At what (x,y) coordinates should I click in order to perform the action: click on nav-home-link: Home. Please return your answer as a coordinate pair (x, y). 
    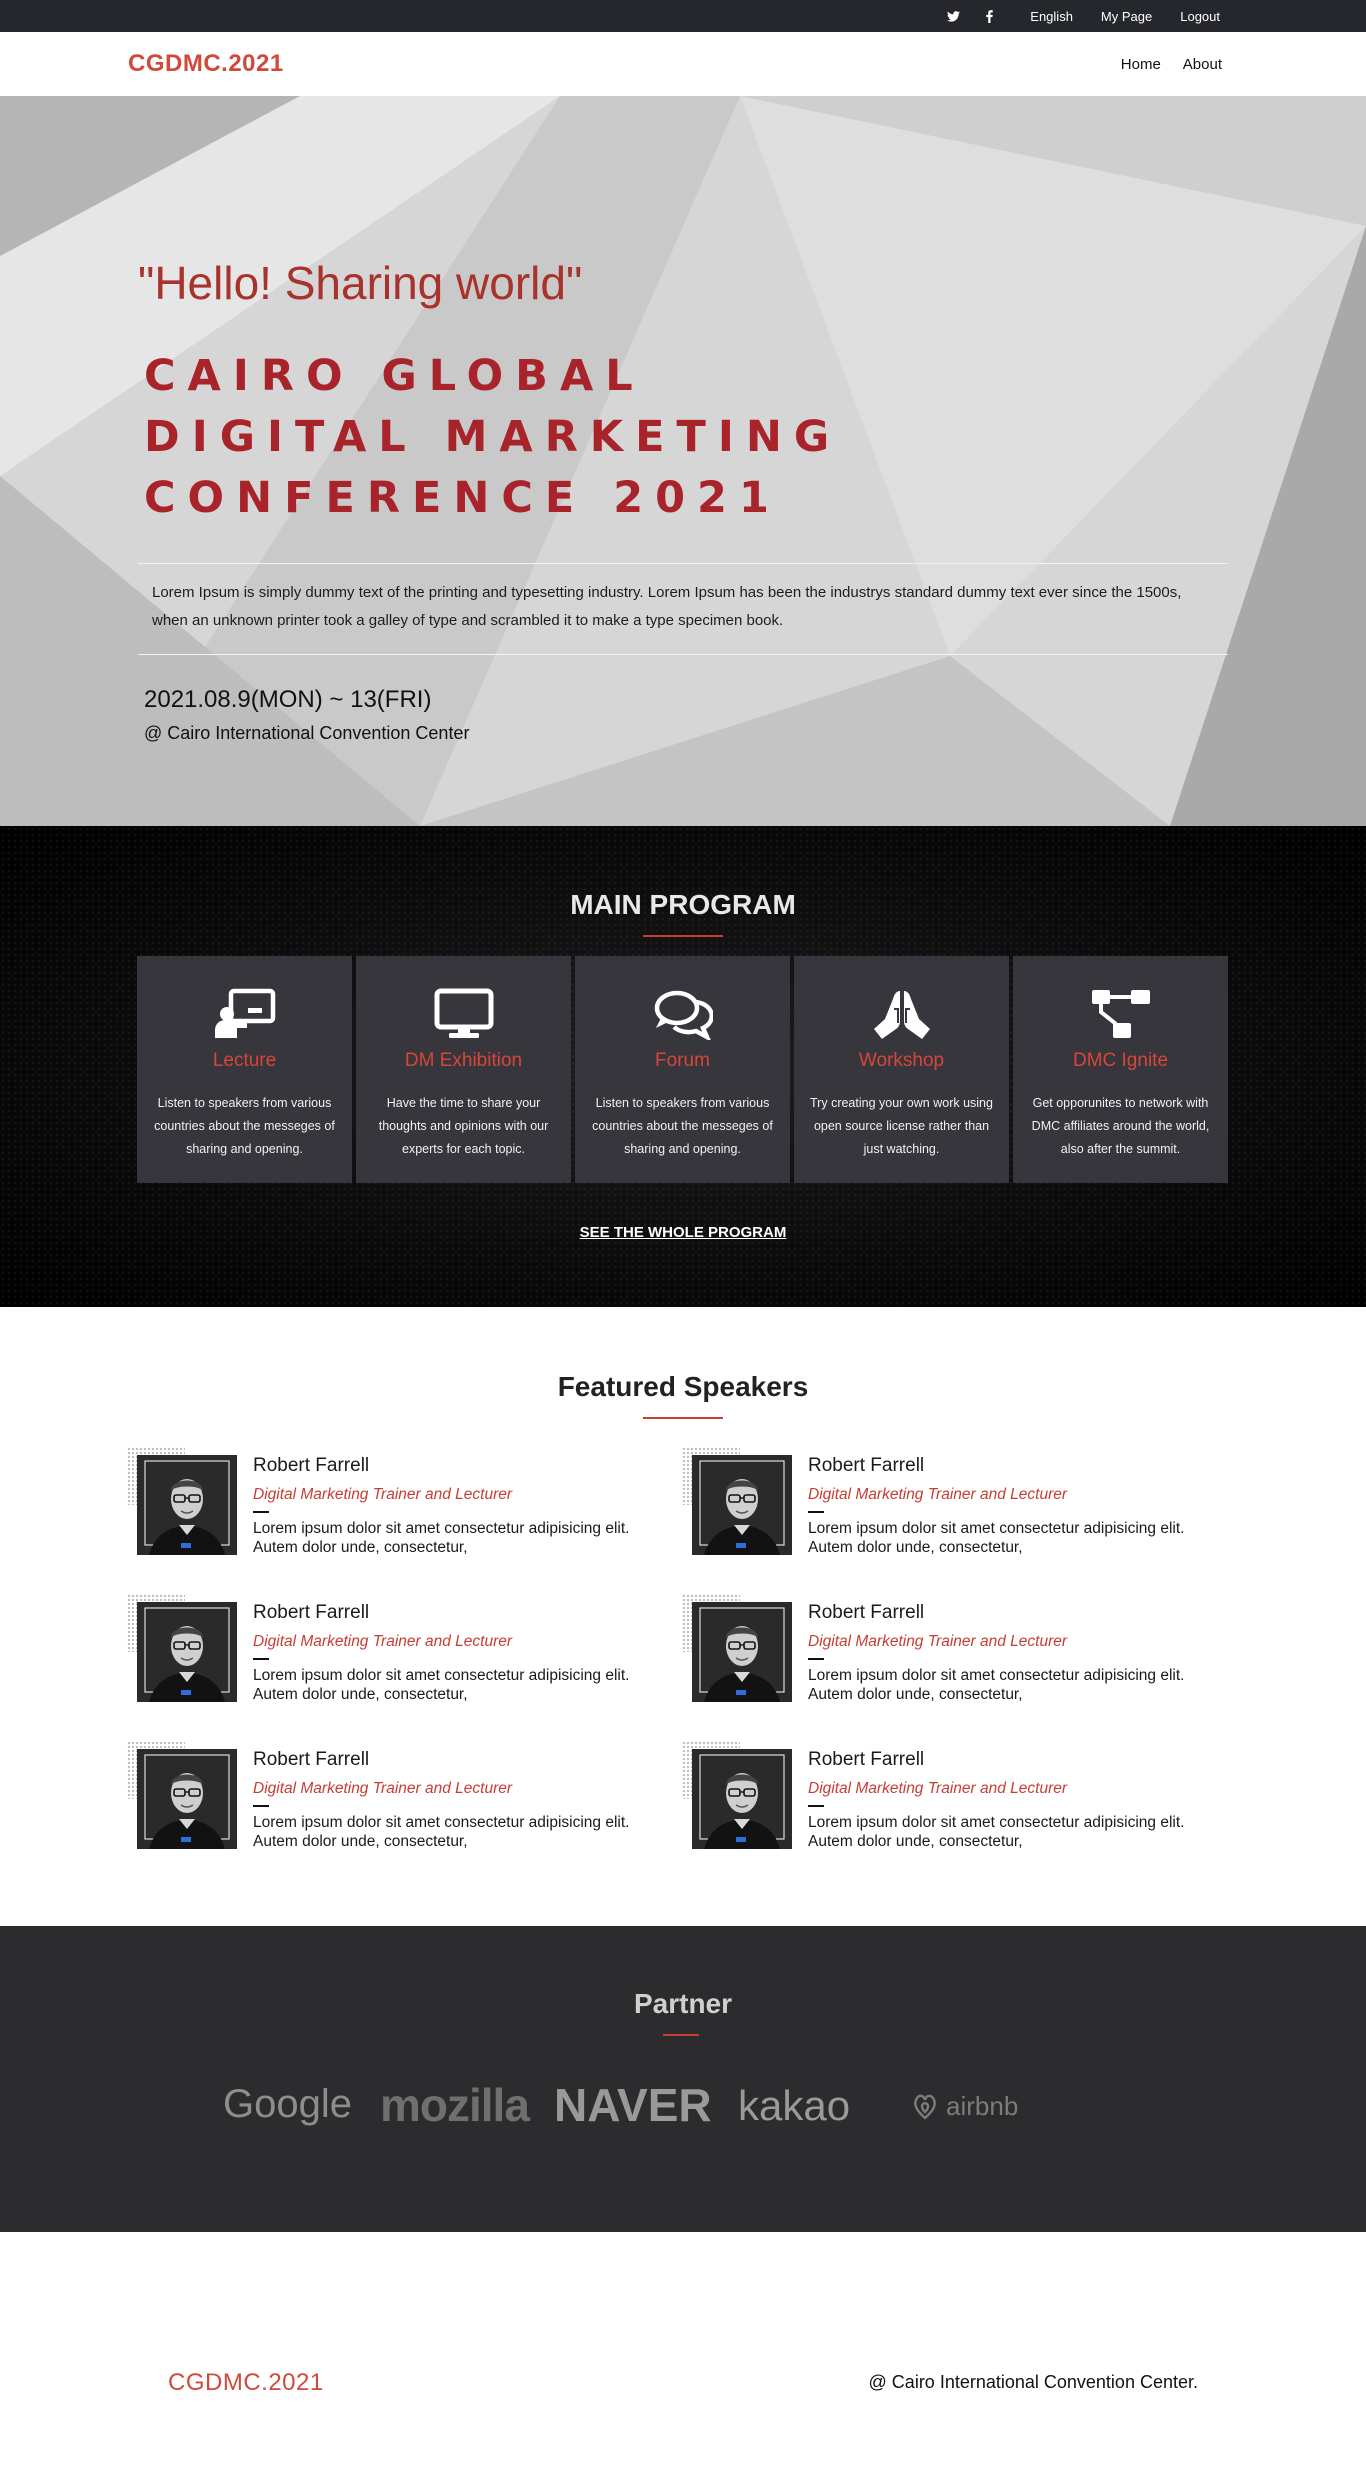
    Looking at the image, I should click on (1141, 64).